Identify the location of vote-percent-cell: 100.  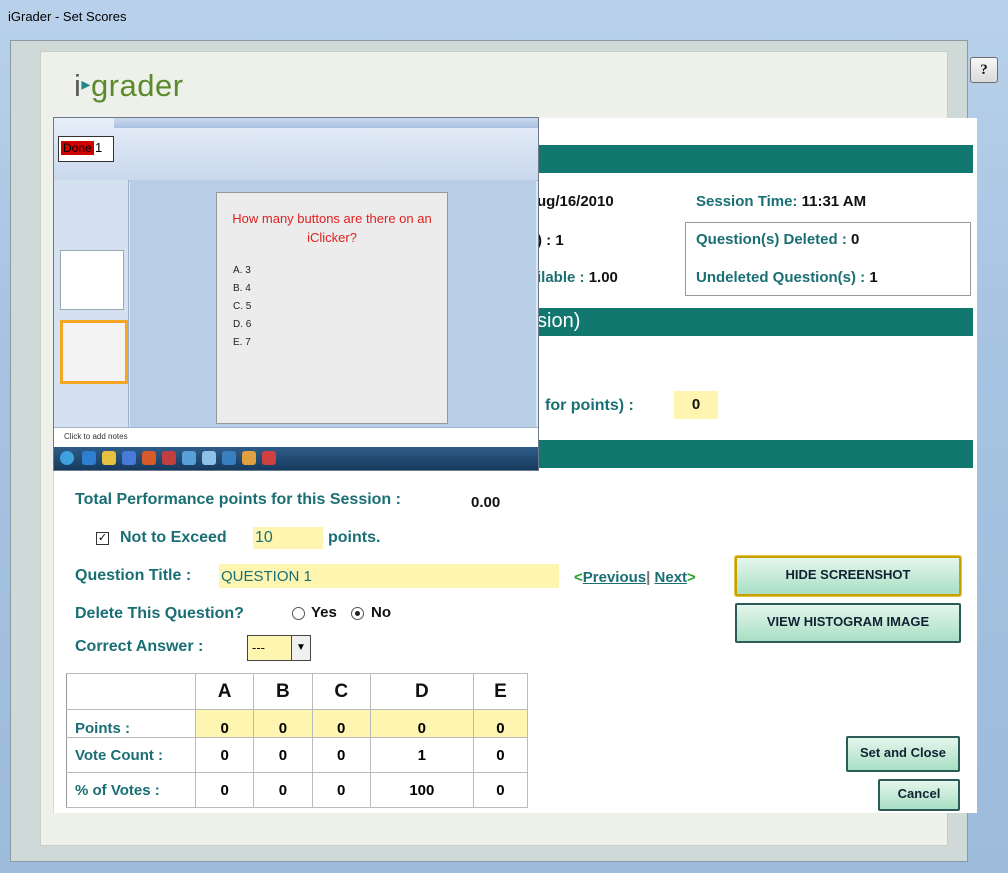
(421, 790).